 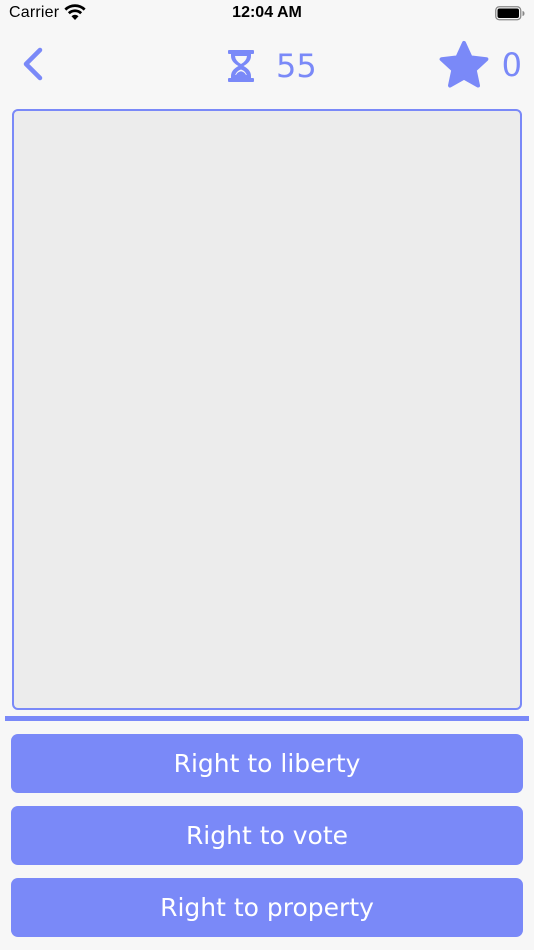 What do you see at coordinates (510, 13) in the screenshot?
I see `battery-icon` at bounding box center [510, 13].